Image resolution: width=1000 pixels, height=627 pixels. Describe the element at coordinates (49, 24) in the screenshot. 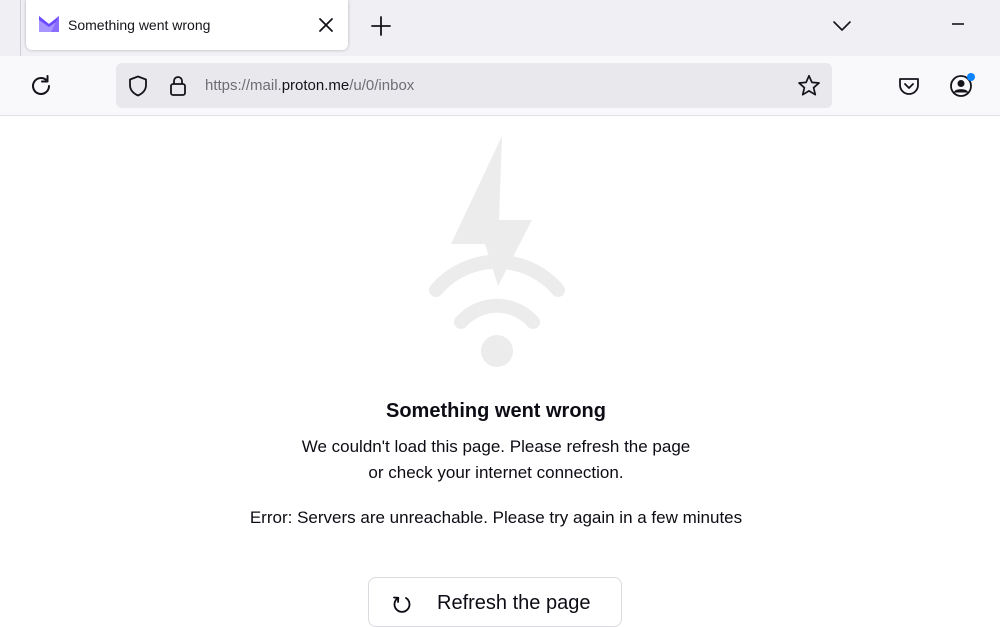

I see `proton-mail-icon` at that location.